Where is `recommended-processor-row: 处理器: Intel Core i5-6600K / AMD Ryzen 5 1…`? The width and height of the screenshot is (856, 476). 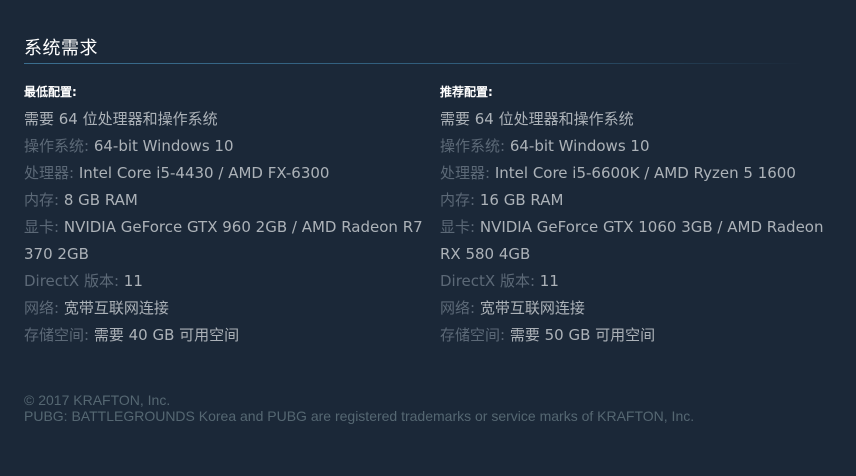 recommended-processor-row: 处理器: Intel Core i5-6600K / AMD Ryzen 5 1… is located at coordinates (640, 173).